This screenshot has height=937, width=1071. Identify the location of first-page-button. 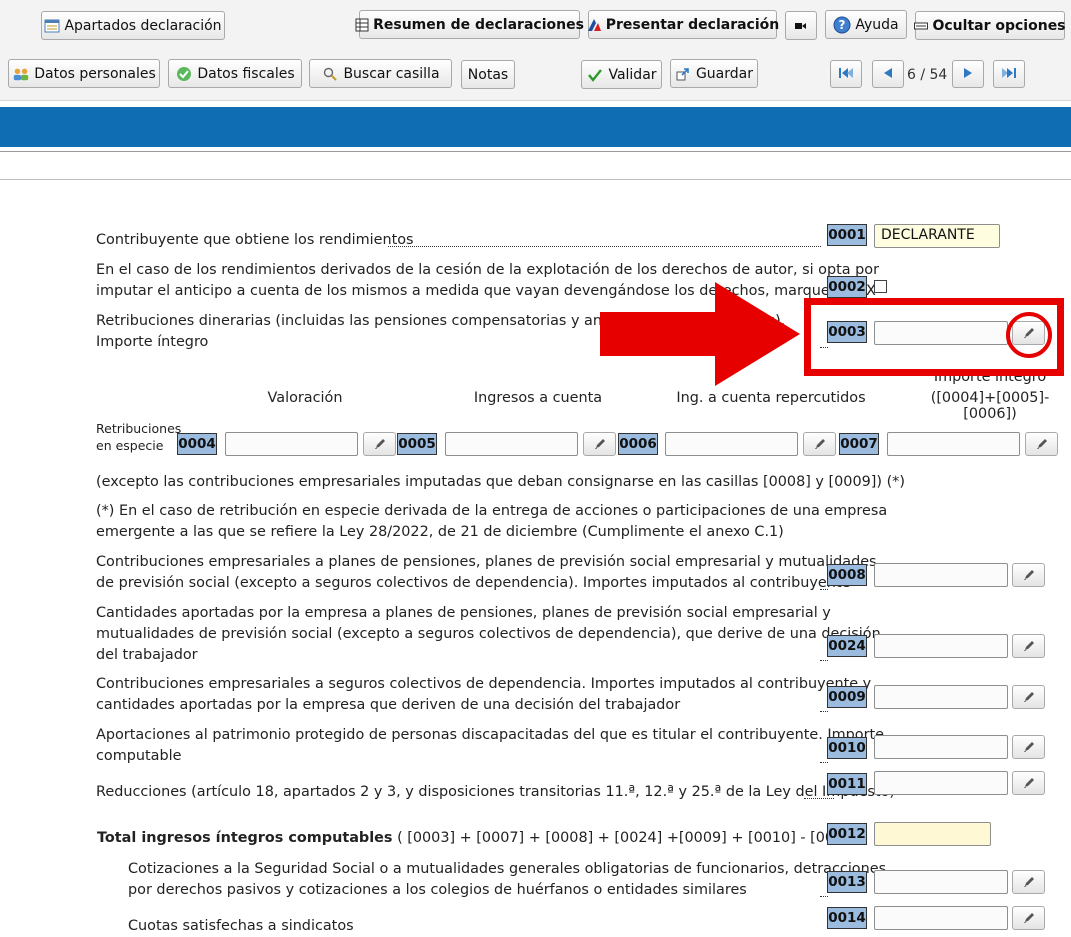
(846, 74).